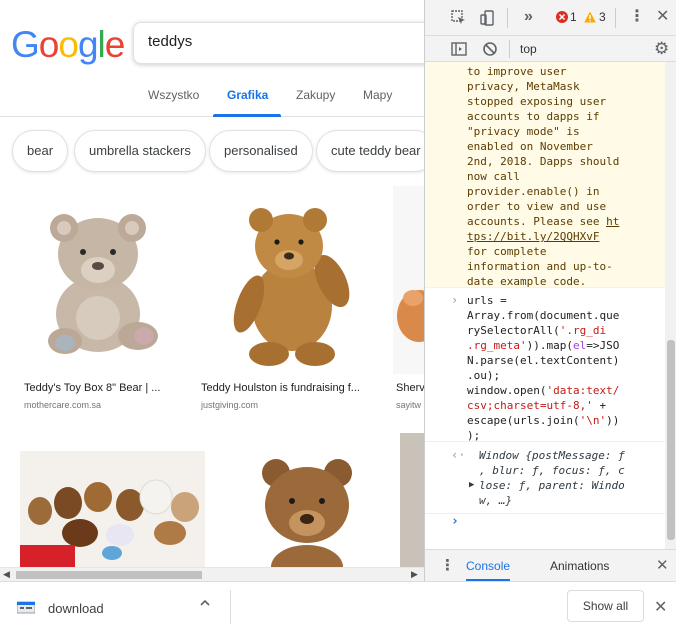  Describe the element at coordinates (212, 574) in the screenshot. I see `horizontal-scrollbar: ◀ ▶` at that location.